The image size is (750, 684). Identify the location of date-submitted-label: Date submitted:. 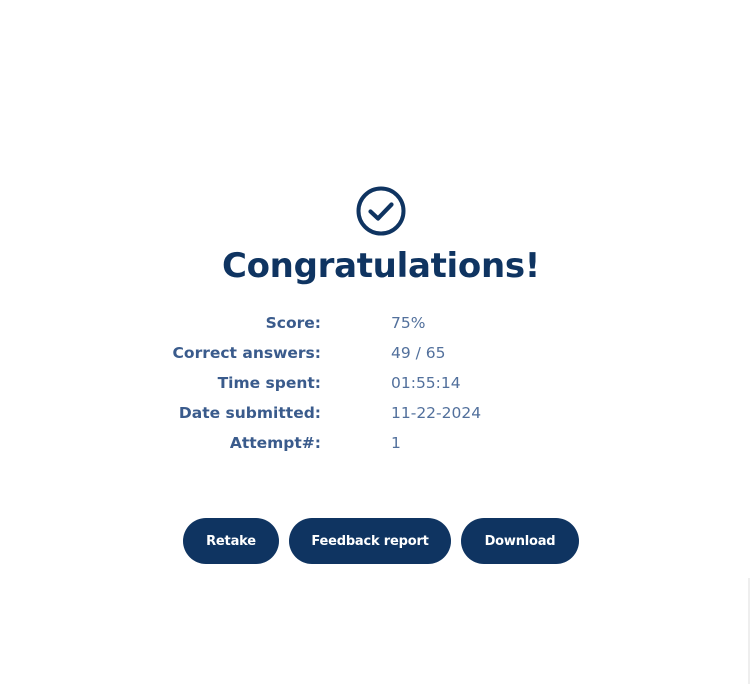
(249, 413).